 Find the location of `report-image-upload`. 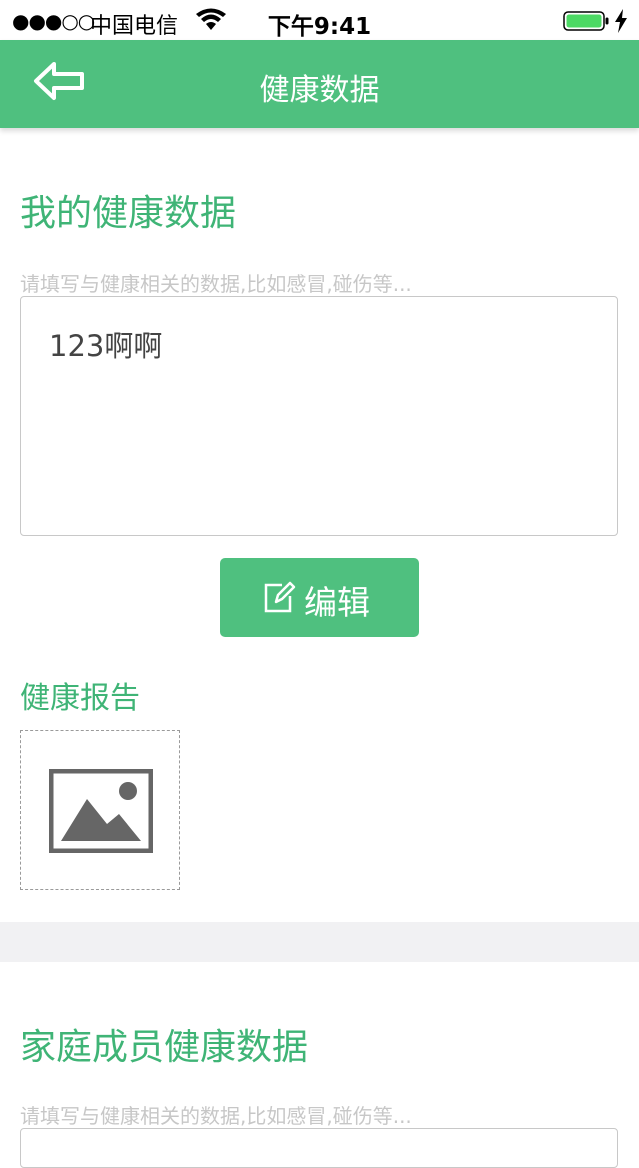

report-image-upload is located at coordinates (100, 810).